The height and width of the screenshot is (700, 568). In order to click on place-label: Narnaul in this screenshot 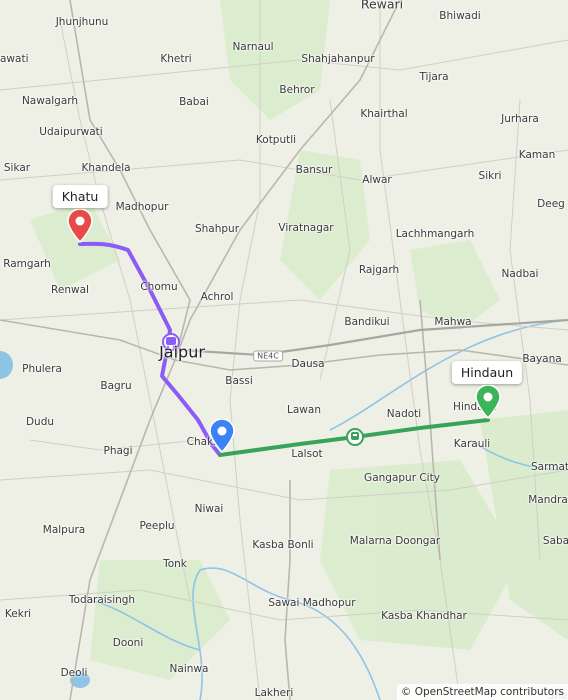, I will do `click(253, 47)`.